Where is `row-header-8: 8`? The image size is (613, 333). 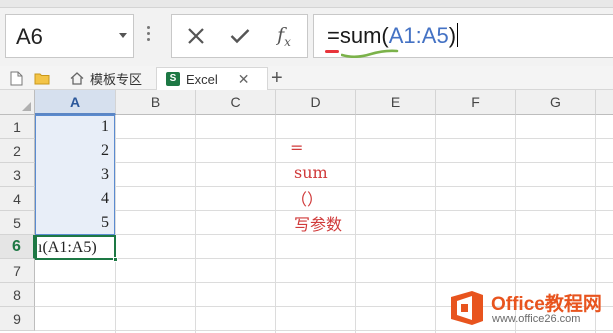 row-header-8: 8 is located at coordinates (17, 295).